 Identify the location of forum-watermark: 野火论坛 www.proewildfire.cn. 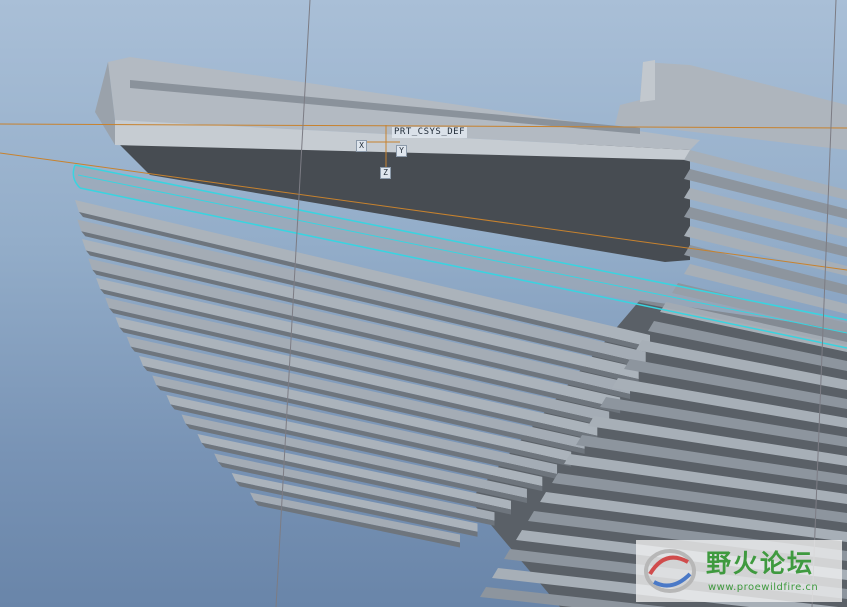
(739, 571).